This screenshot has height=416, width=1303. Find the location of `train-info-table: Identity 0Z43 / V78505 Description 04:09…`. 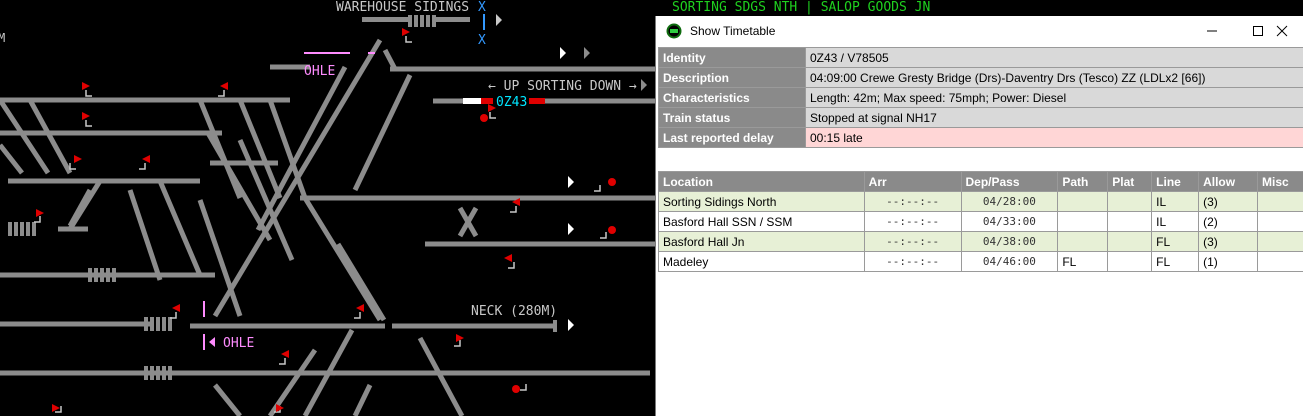

train-info-table: Identity 0Z43 / V78505 Description 04:09… is located at coordinates (980, 97).